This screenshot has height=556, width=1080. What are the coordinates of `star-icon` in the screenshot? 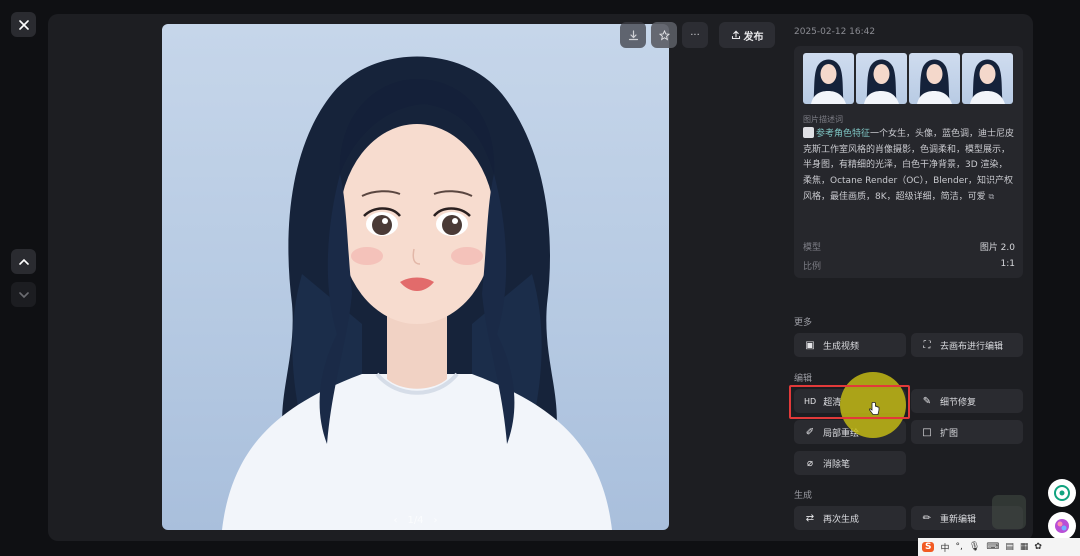 It's located at (664, 34).